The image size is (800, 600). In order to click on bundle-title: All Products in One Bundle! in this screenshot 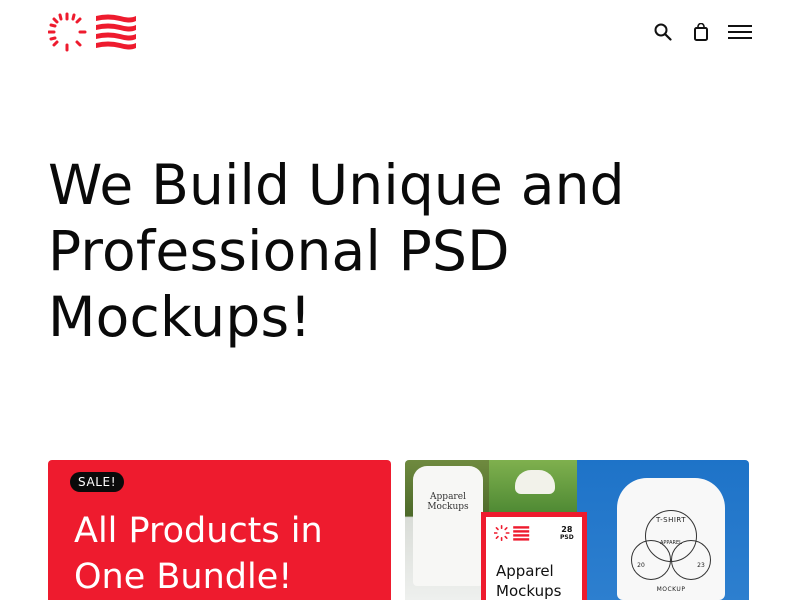, I will do `click(229, 554)`.